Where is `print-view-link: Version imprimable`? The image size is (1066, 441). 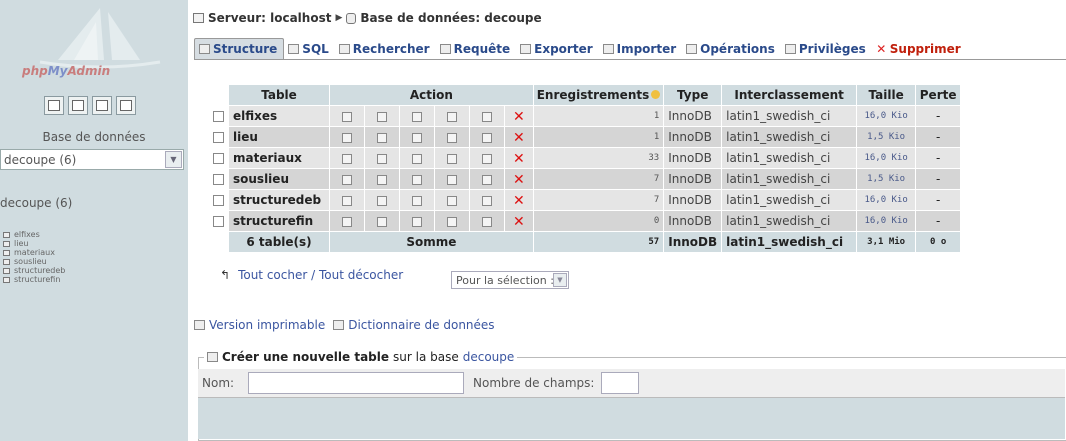 print-view-link: Version imprimable is located at coordinates (267, 325).